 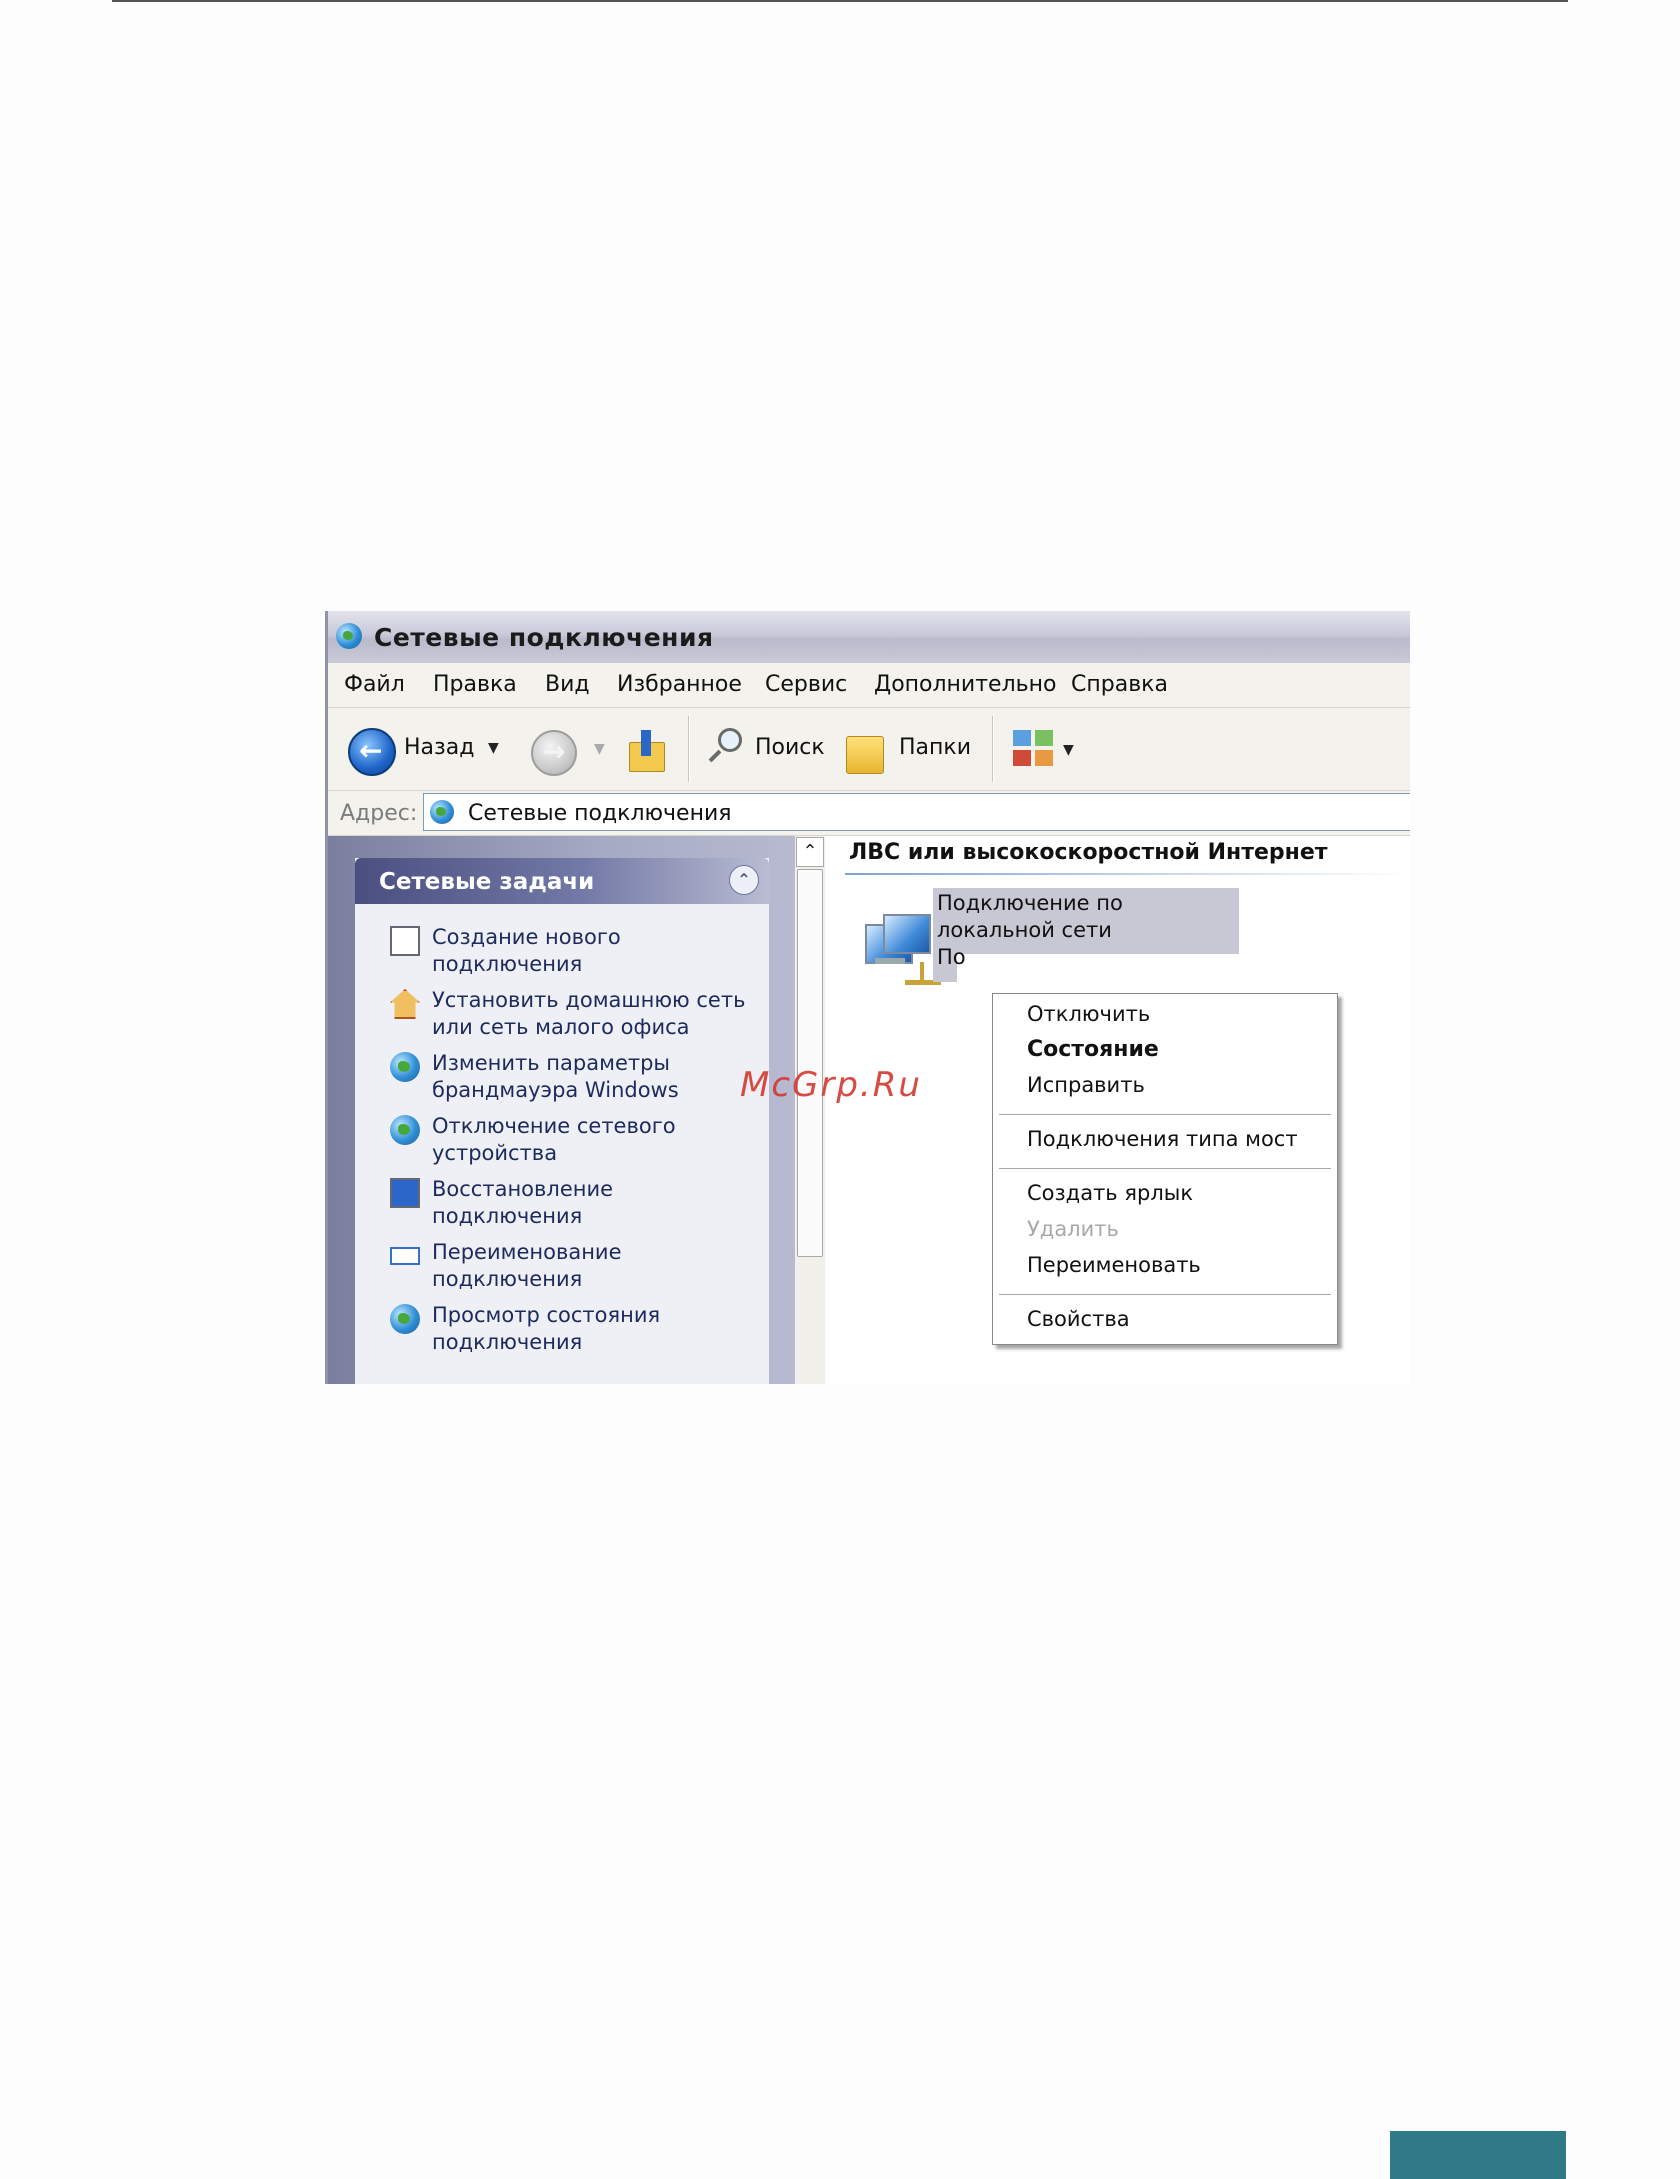 What do you see at coordinates (405, 1319) in the screenshot?
I see `status-icon` at bounding box center [405, 1319].